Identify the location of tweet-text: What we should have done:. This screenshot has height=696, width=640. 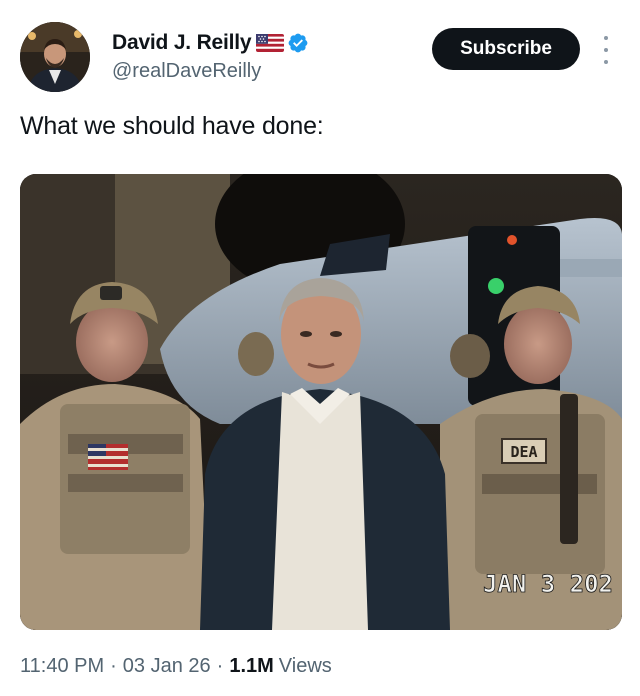
(172, 126).